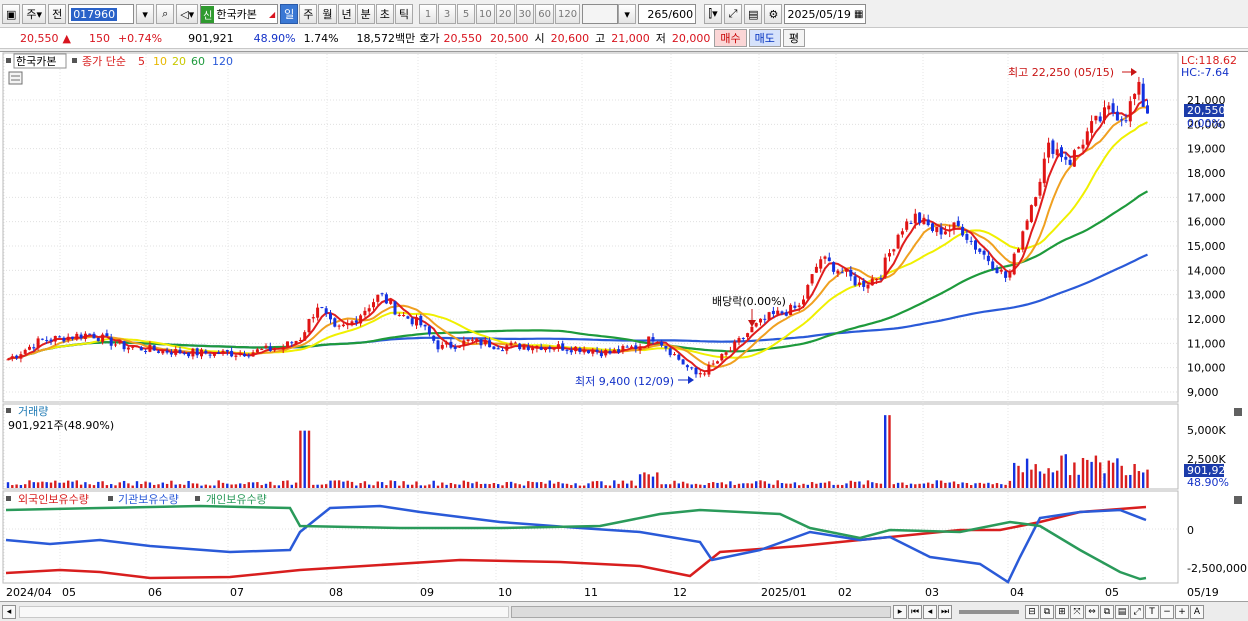  Describe the element at coordinates (384, 14) in the screenshot. I see `period-second-button: 초` at that location.